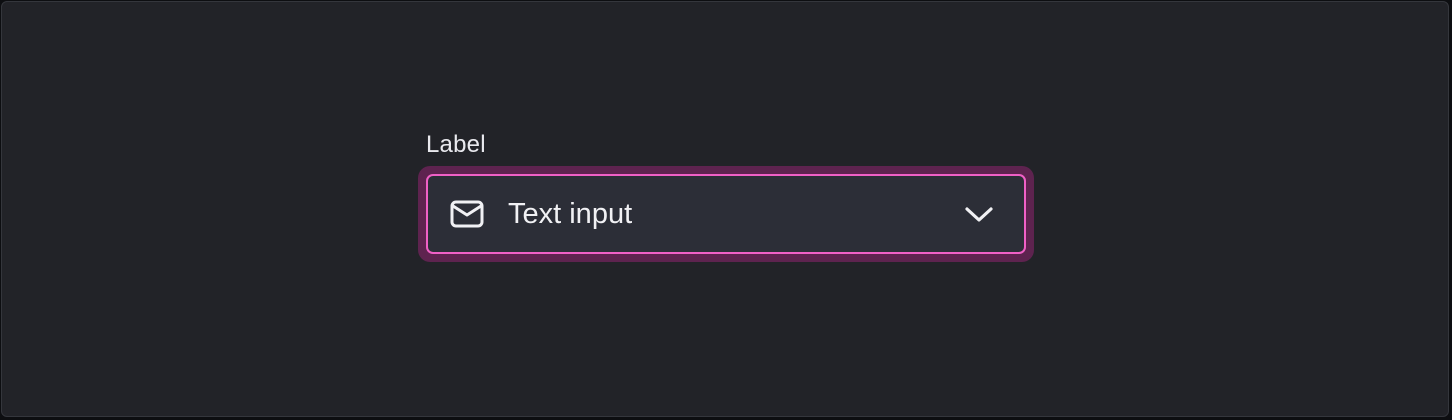 This screenshot has width=1452, height=420. Describe the element at coordinates (726, 214) in the screenshot. I see `select-input: Text input` at that location.